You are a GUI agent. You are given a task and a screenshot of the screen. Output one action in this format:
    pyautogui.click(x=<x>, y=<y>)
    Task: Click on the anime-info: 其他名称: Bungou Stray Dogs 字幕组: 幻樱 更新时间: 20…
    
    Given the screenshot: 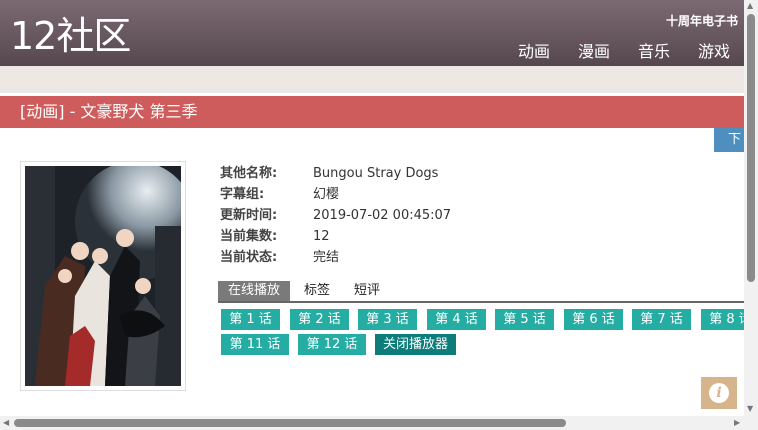 What is the action you would take?
    pyautogui.click(x=335, y=215)
    